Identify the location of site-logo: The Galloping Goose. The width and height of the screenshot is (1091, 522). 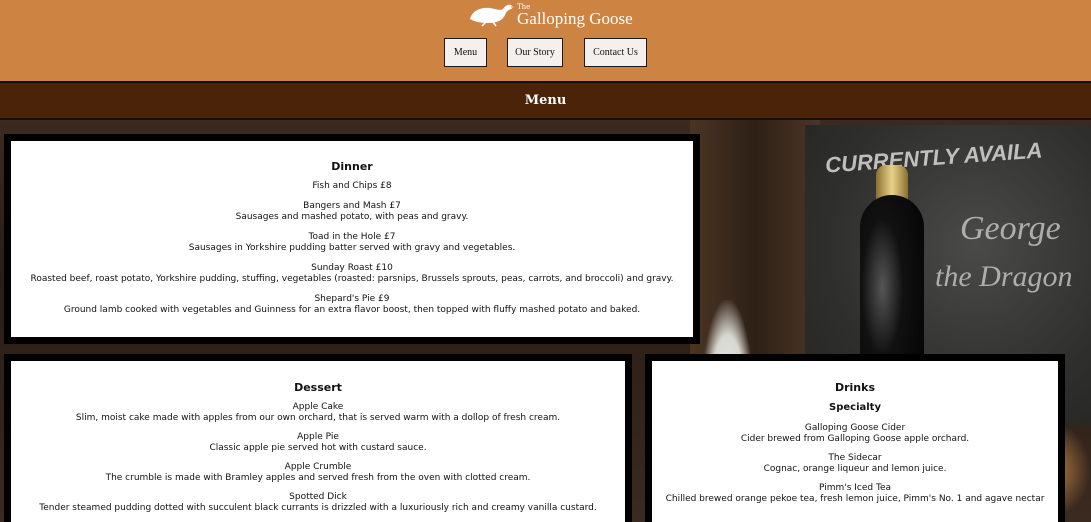
(551, 15).